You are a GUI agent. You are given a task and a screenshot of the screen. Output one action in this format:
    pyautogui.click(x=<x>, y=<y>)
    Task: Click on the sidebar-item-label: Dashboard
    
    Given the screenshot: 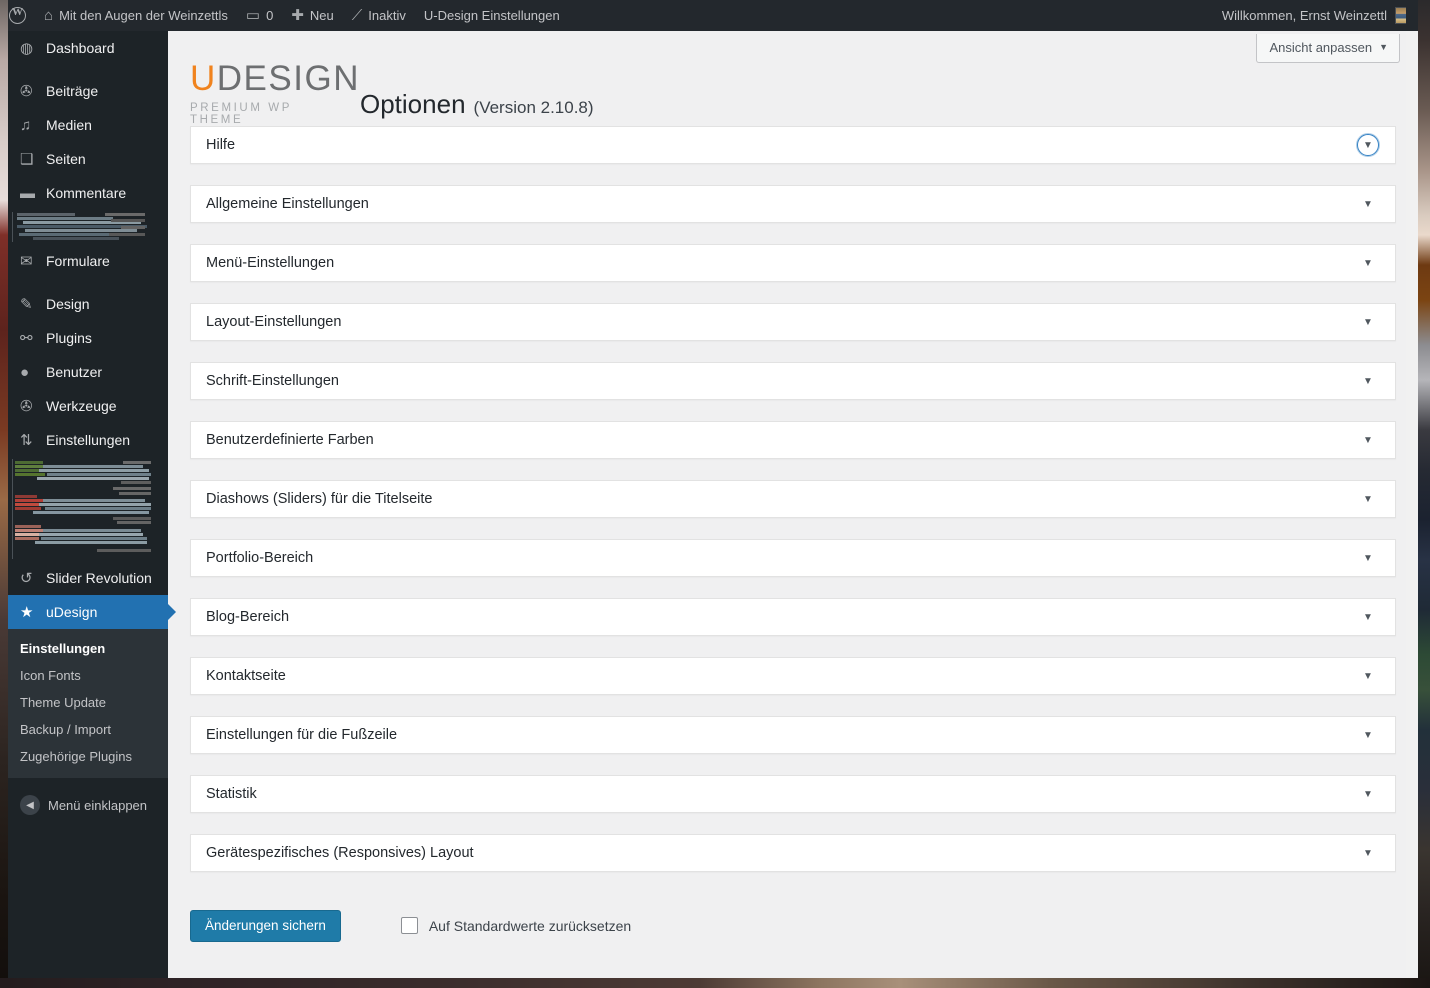 What is the action you would take?
    pyautogui.click(x=80, y=48)
    